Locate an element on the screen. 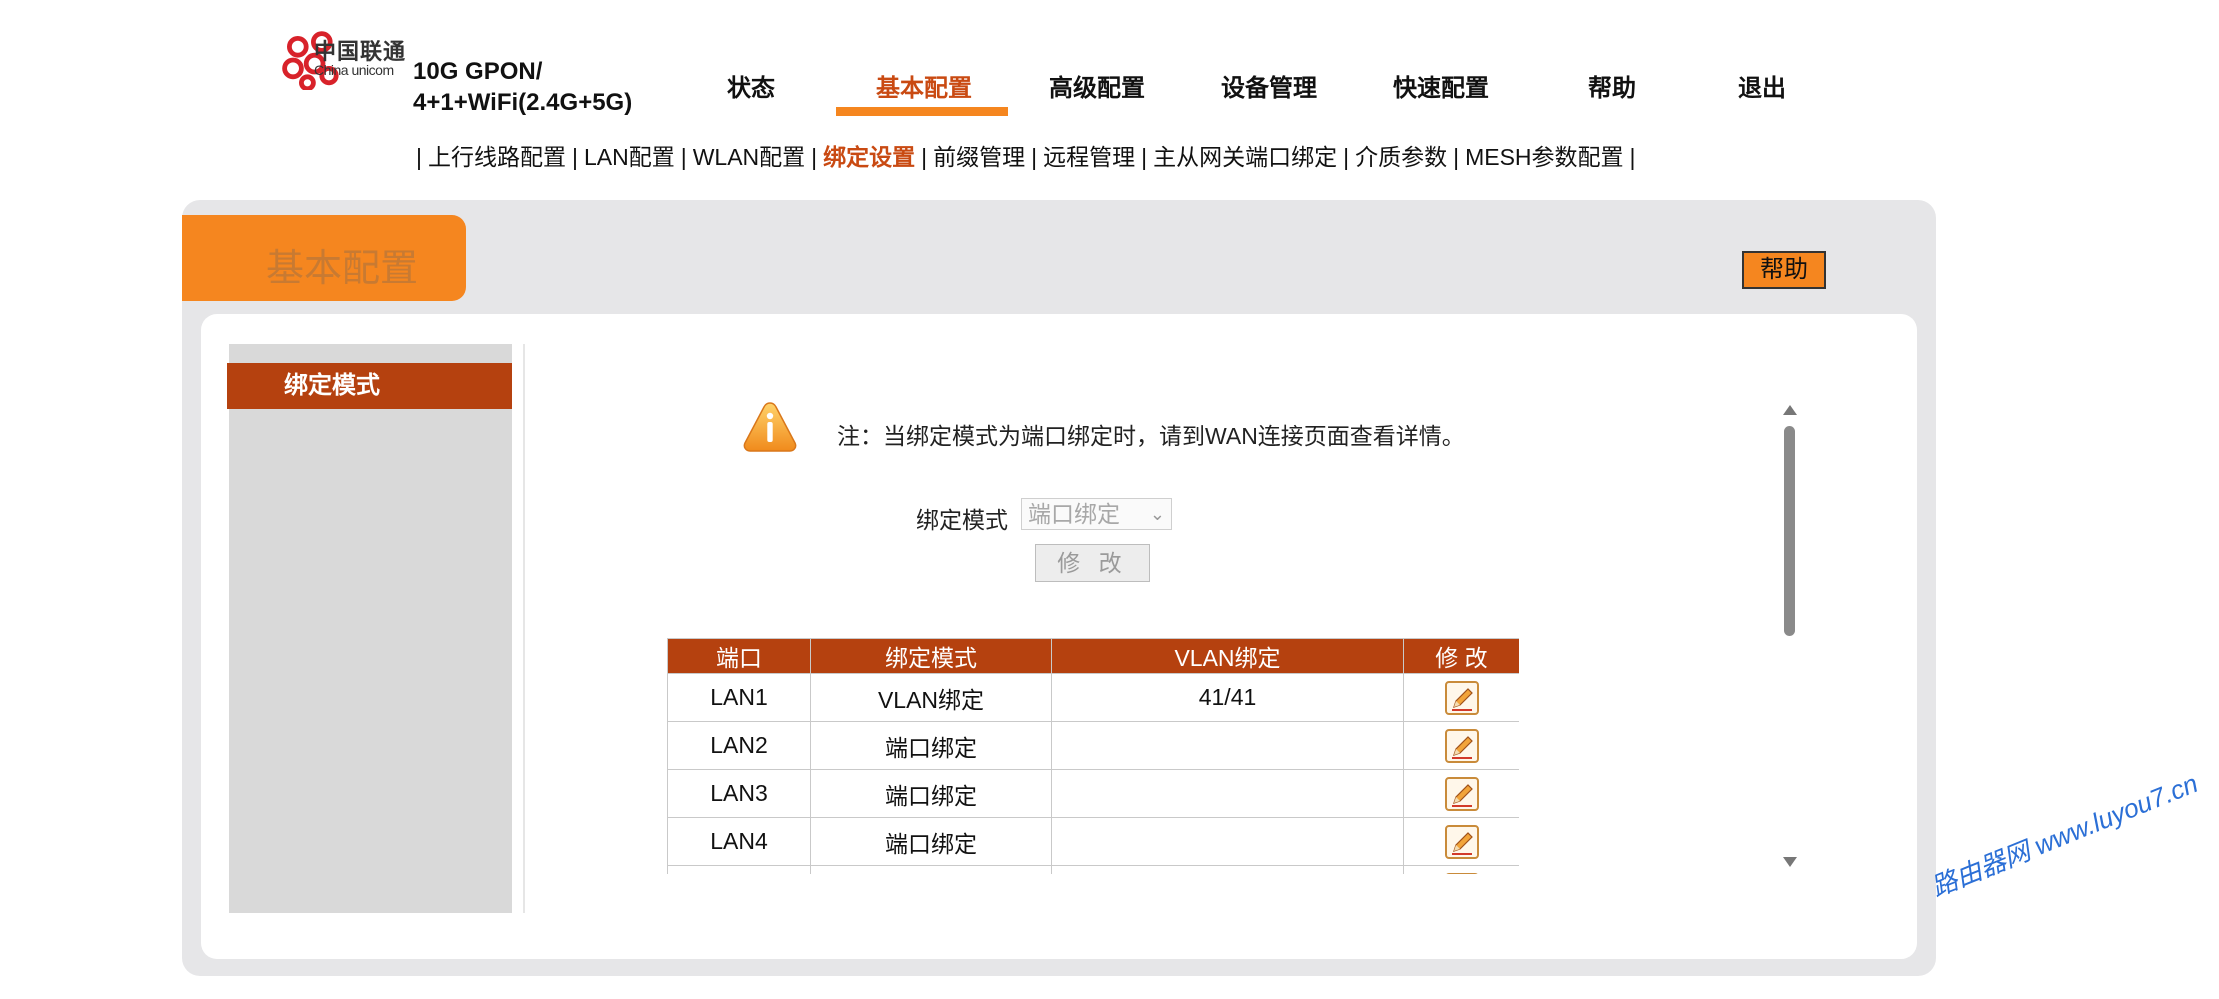 This screenshot has height=999, width=2219. nav-active-underline is located at coordinates (922, 111).